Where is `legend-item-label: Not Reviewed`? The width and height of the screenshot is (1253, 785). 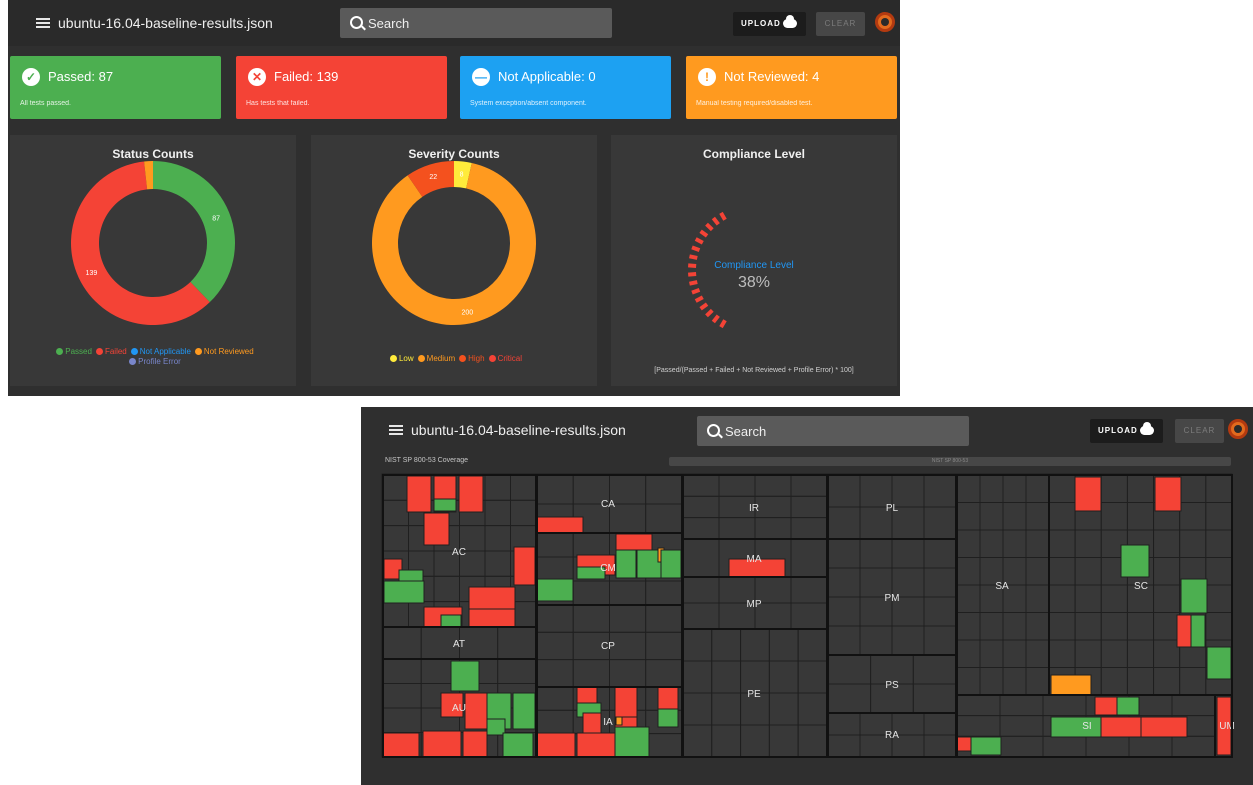 legend-item-label: Not Reviewed is located at coordinates (229, 351).